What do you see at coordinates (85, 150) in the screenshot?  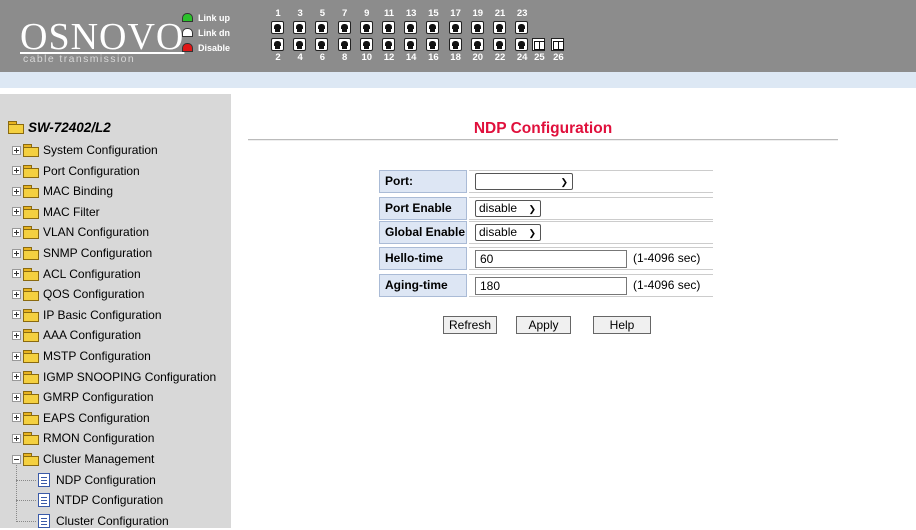 I see `sidebar-item-system-configuration: System Configuration` at bounding box center [85, 150].